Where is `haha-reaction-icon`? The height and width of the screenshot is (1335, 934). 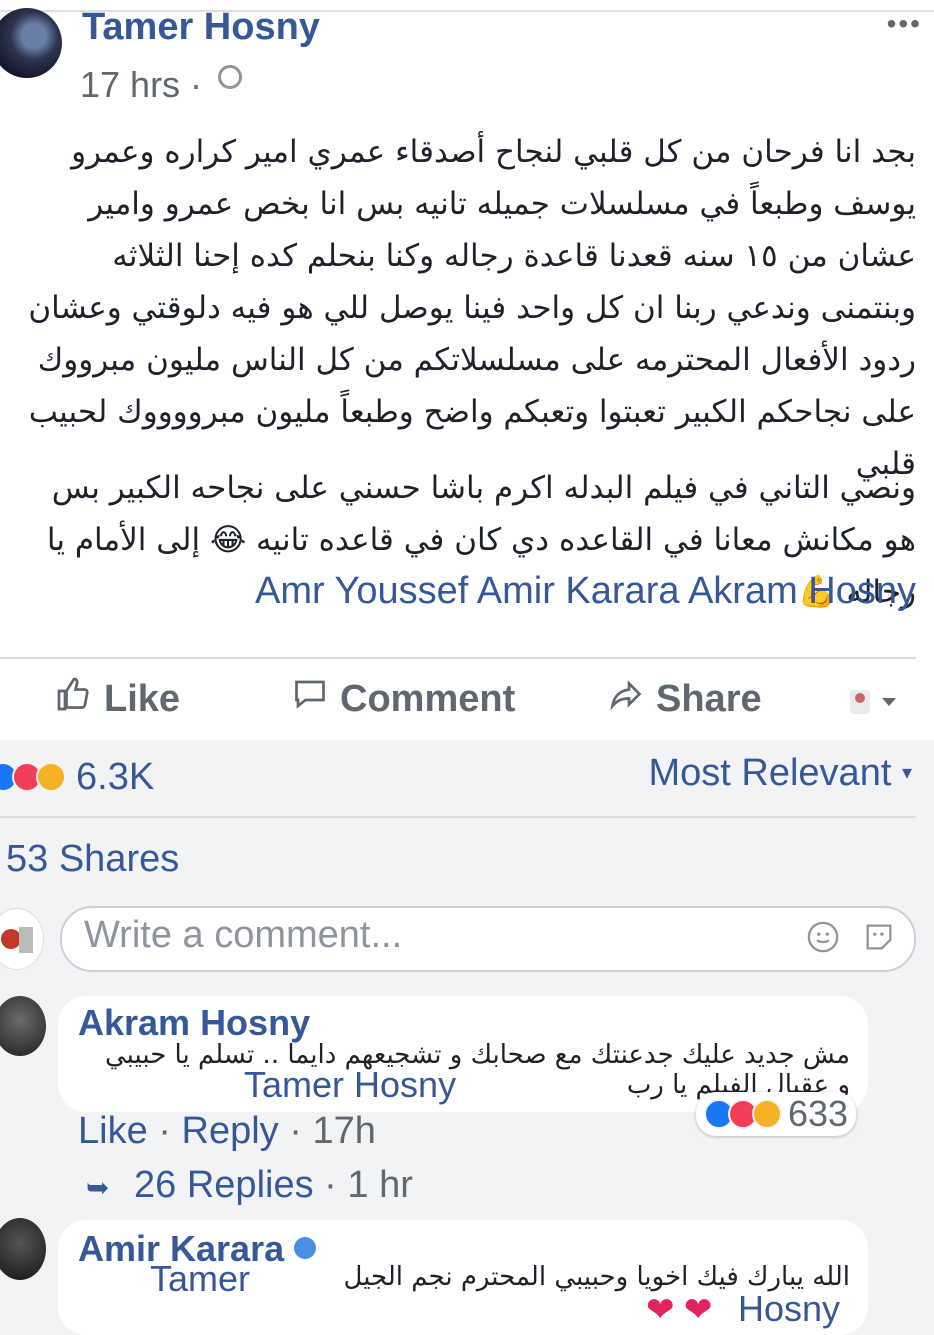 haha-reaction-icon is located at coordinates (51, 777).